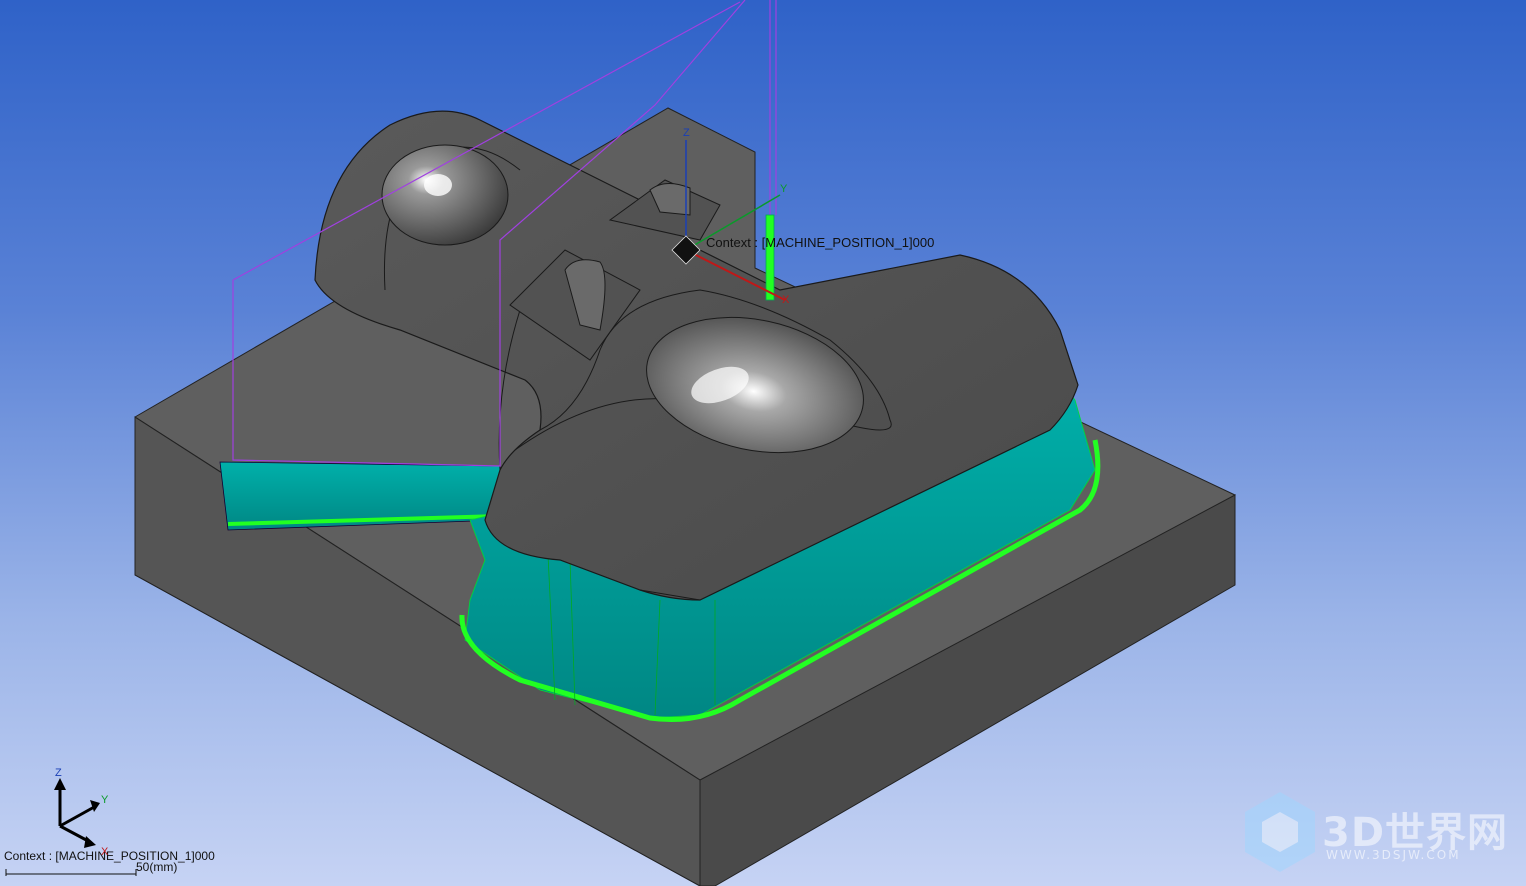  What do you see at coordinates (157, 867) in the screenshot?
I see `scale-bar-label: 50(mm)` at bounding box center [157, 867].